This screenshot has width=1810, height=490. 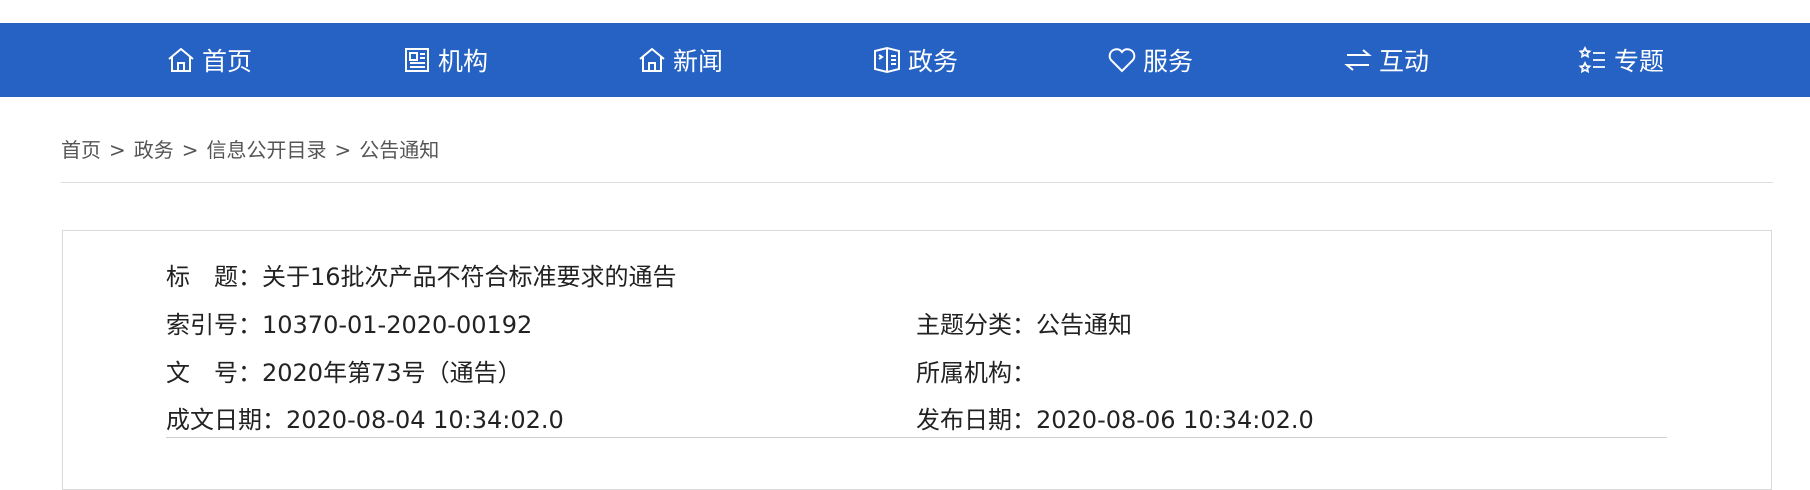 What do you see at coordinates (214, 373) in the screenshot?
I see `docnum-label: 文 号：` at bounding box center [214, 373].